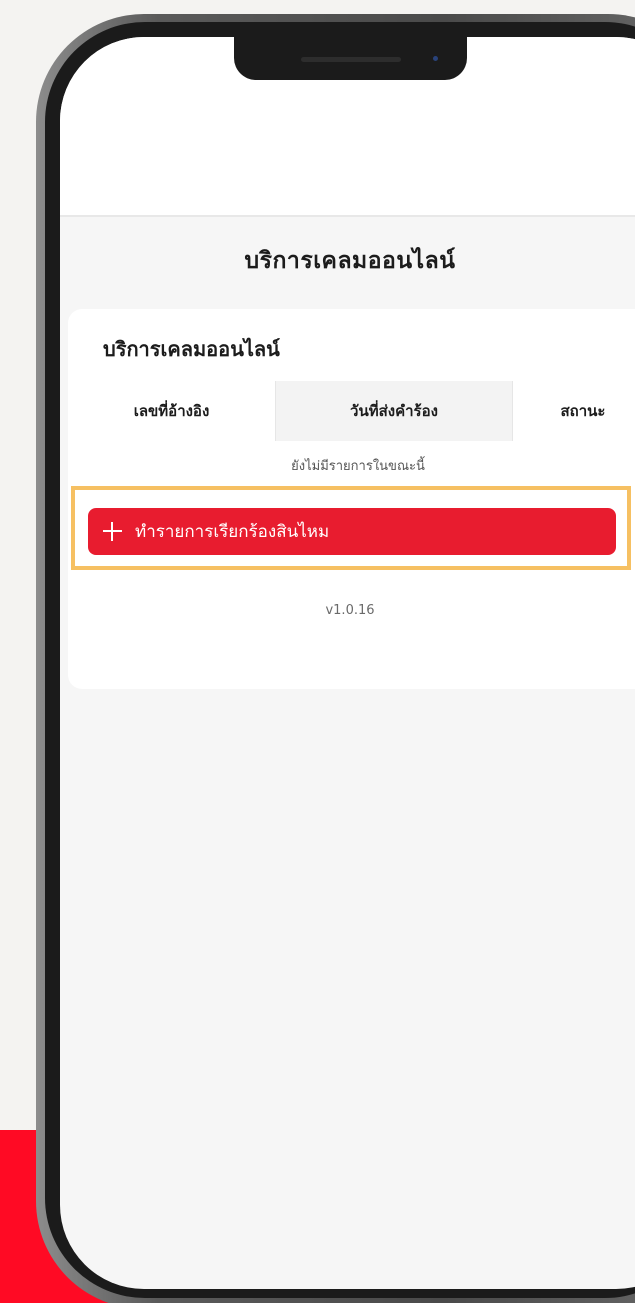 This screenshot has height=1303, width=635. I want to click on column-header-status: สถานะ, so click(574, 411).